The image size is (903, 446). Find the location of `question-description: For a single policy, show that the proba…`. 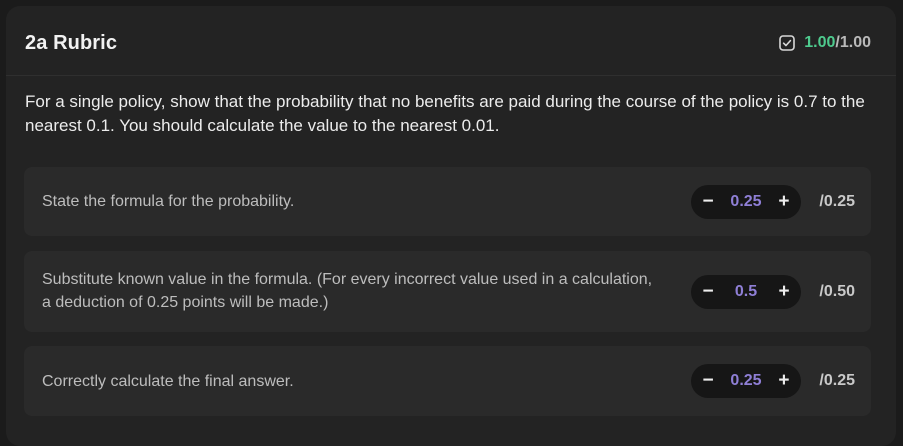

question-description: For a single policy, show that the proba… is located at coordinates (445, 113).